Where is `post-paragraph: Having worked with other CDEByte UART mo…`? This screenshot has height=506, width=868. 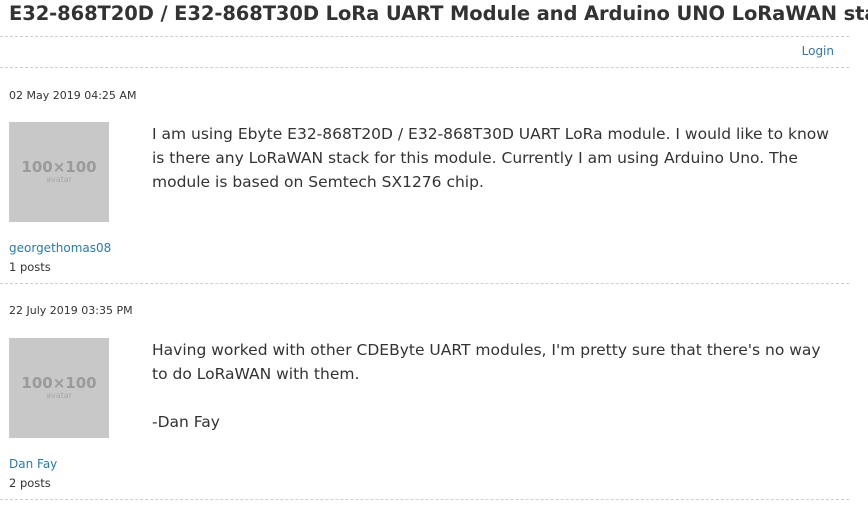
post-paragraph: Having worked with other CDEByte UART mo… is located at coordinates (486, 362).